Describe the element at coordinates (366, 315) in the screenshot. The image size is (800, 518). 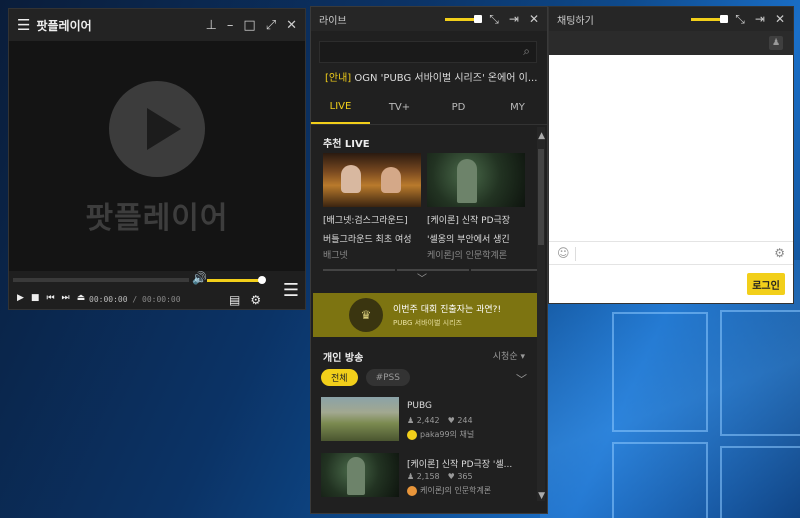
I see `pubg-logo-icon: ♛` at that location.